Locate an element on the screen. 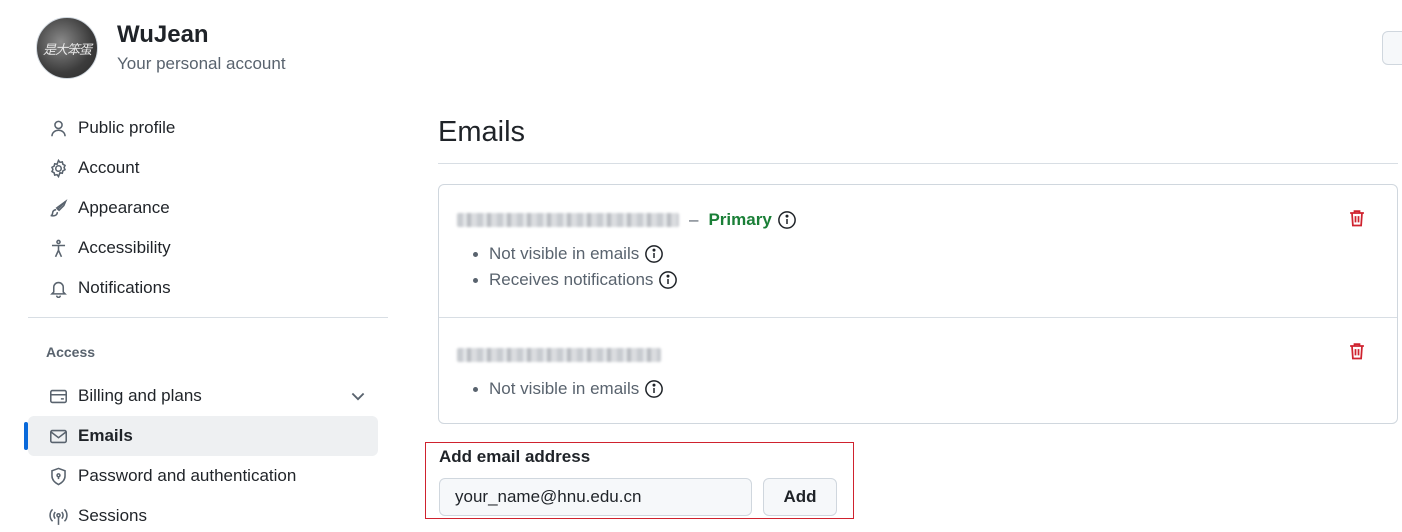 This screenshot has width=1402, height=532. sidebar-divider is located at coordinates (208, 317).